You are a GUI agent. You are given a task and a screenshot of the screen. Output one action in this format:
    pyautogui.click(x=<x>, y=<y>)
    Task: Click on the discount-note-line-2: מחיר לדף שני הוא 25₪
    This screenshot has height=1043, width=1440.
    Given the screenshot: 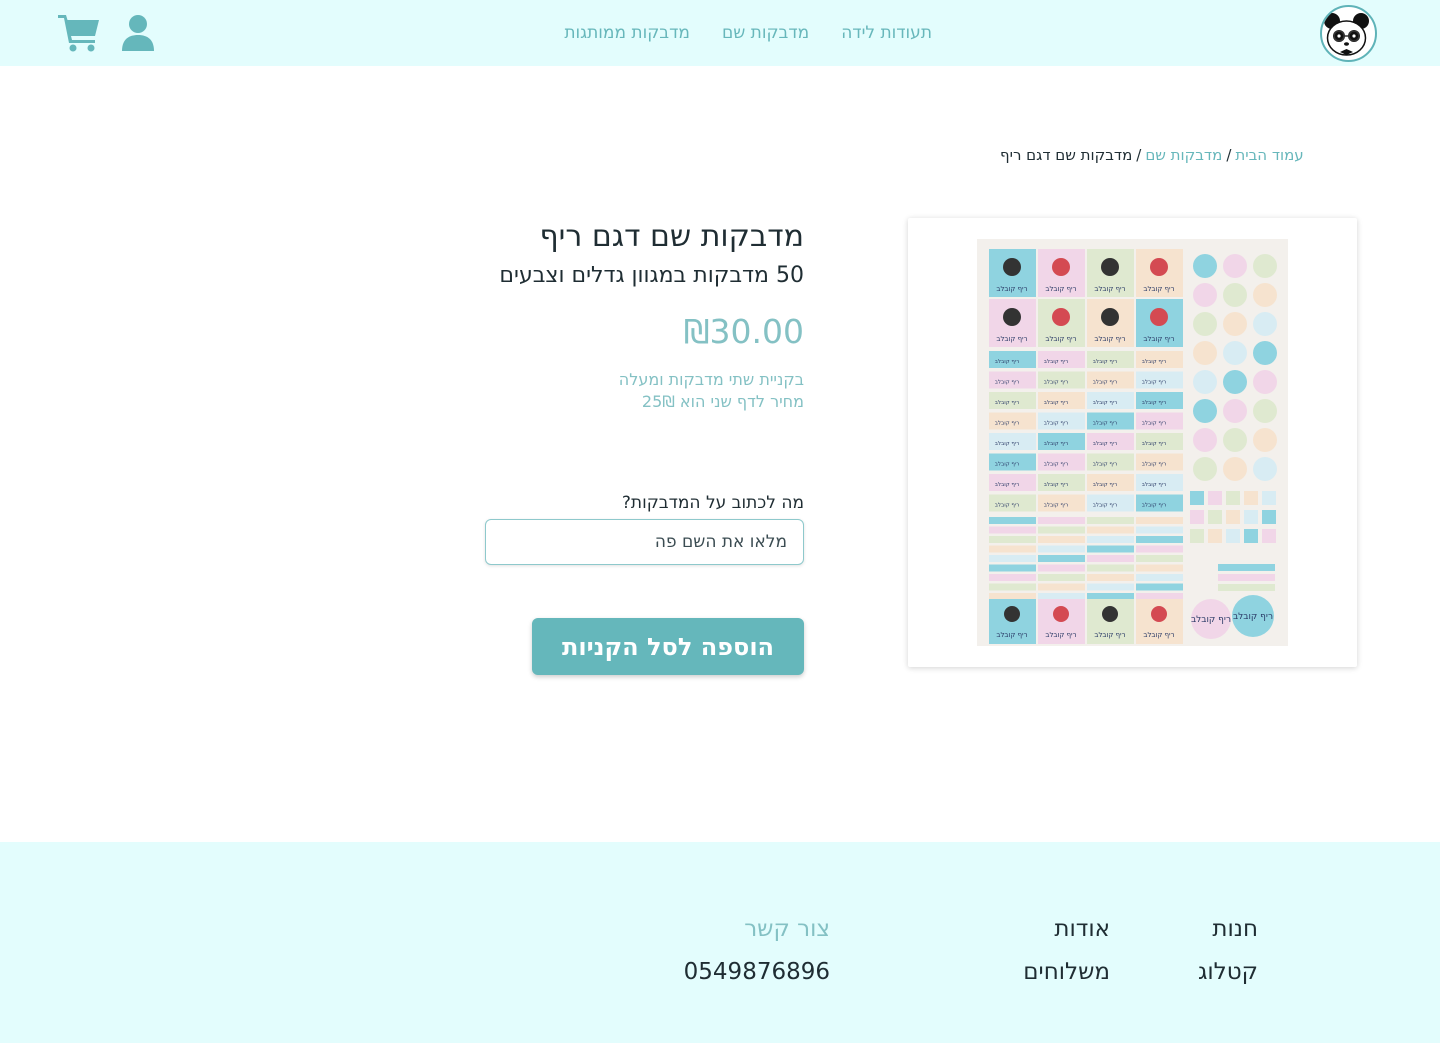 What is the action you would take?
    pyautogui.click(x=722, y=401)
    